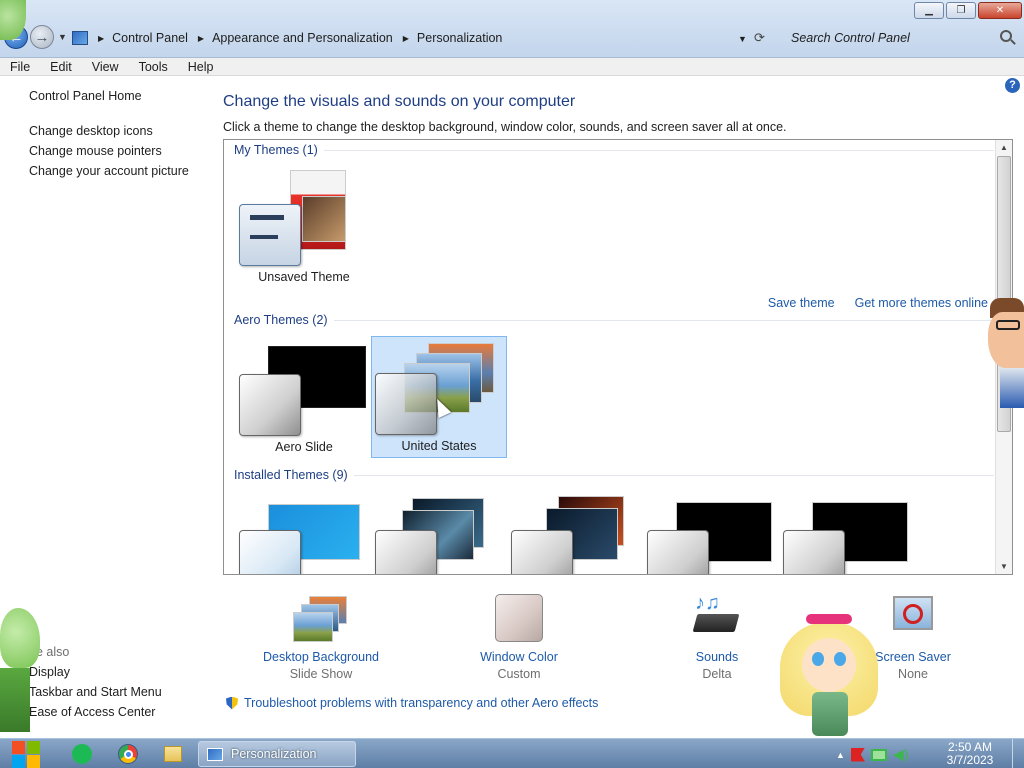 The height and width of the screenshot is (768, 1024). What do you see at coordinates (1006, 36) in the screenshot?
I see `search-icon` at bounding box center [1006, 36].